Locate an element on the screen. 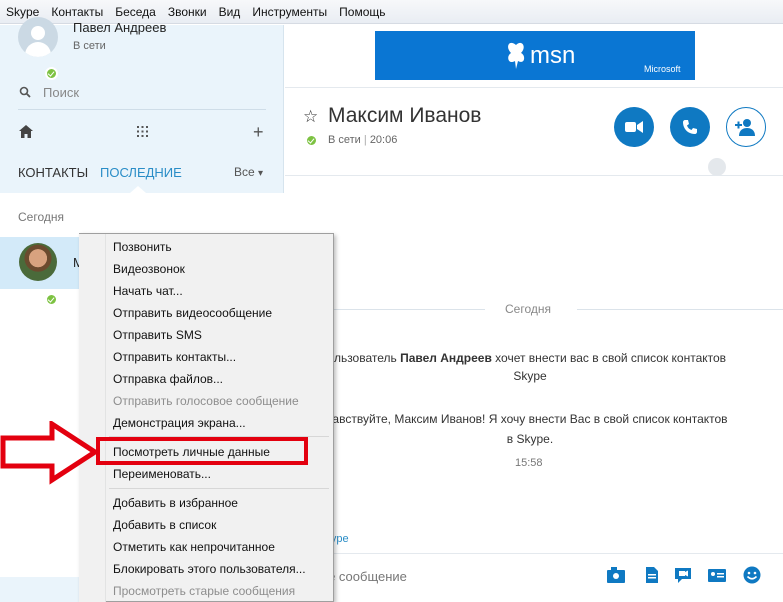  context-menu-gutter is located at coordinates (92, 418).